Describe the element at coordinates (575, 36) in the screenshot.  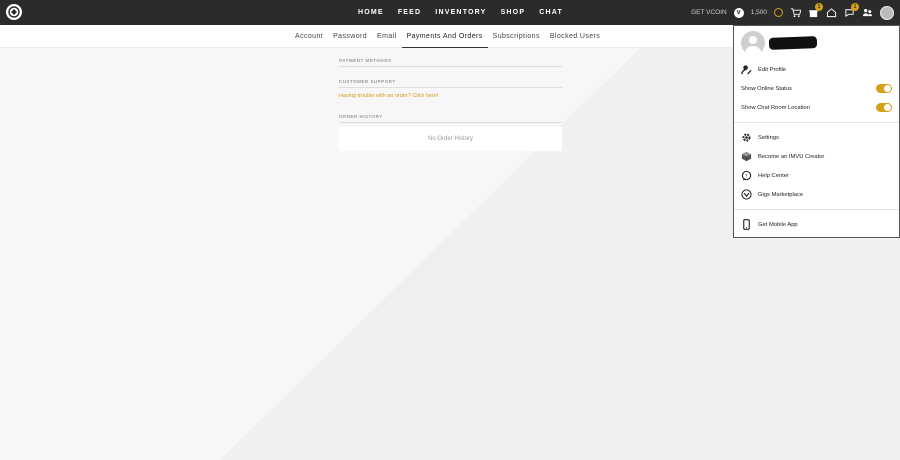
I see `tab-blocked-users: Blocked Users` at that location.